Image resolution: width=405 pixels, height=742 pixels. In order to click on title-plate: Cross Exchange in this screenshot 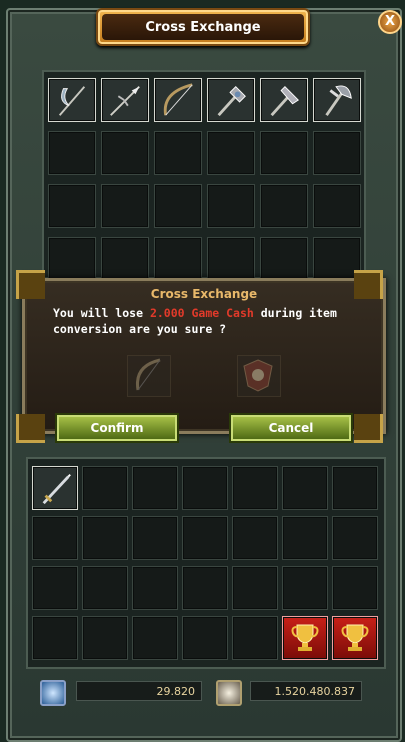, I will do `click(203, 27)`.